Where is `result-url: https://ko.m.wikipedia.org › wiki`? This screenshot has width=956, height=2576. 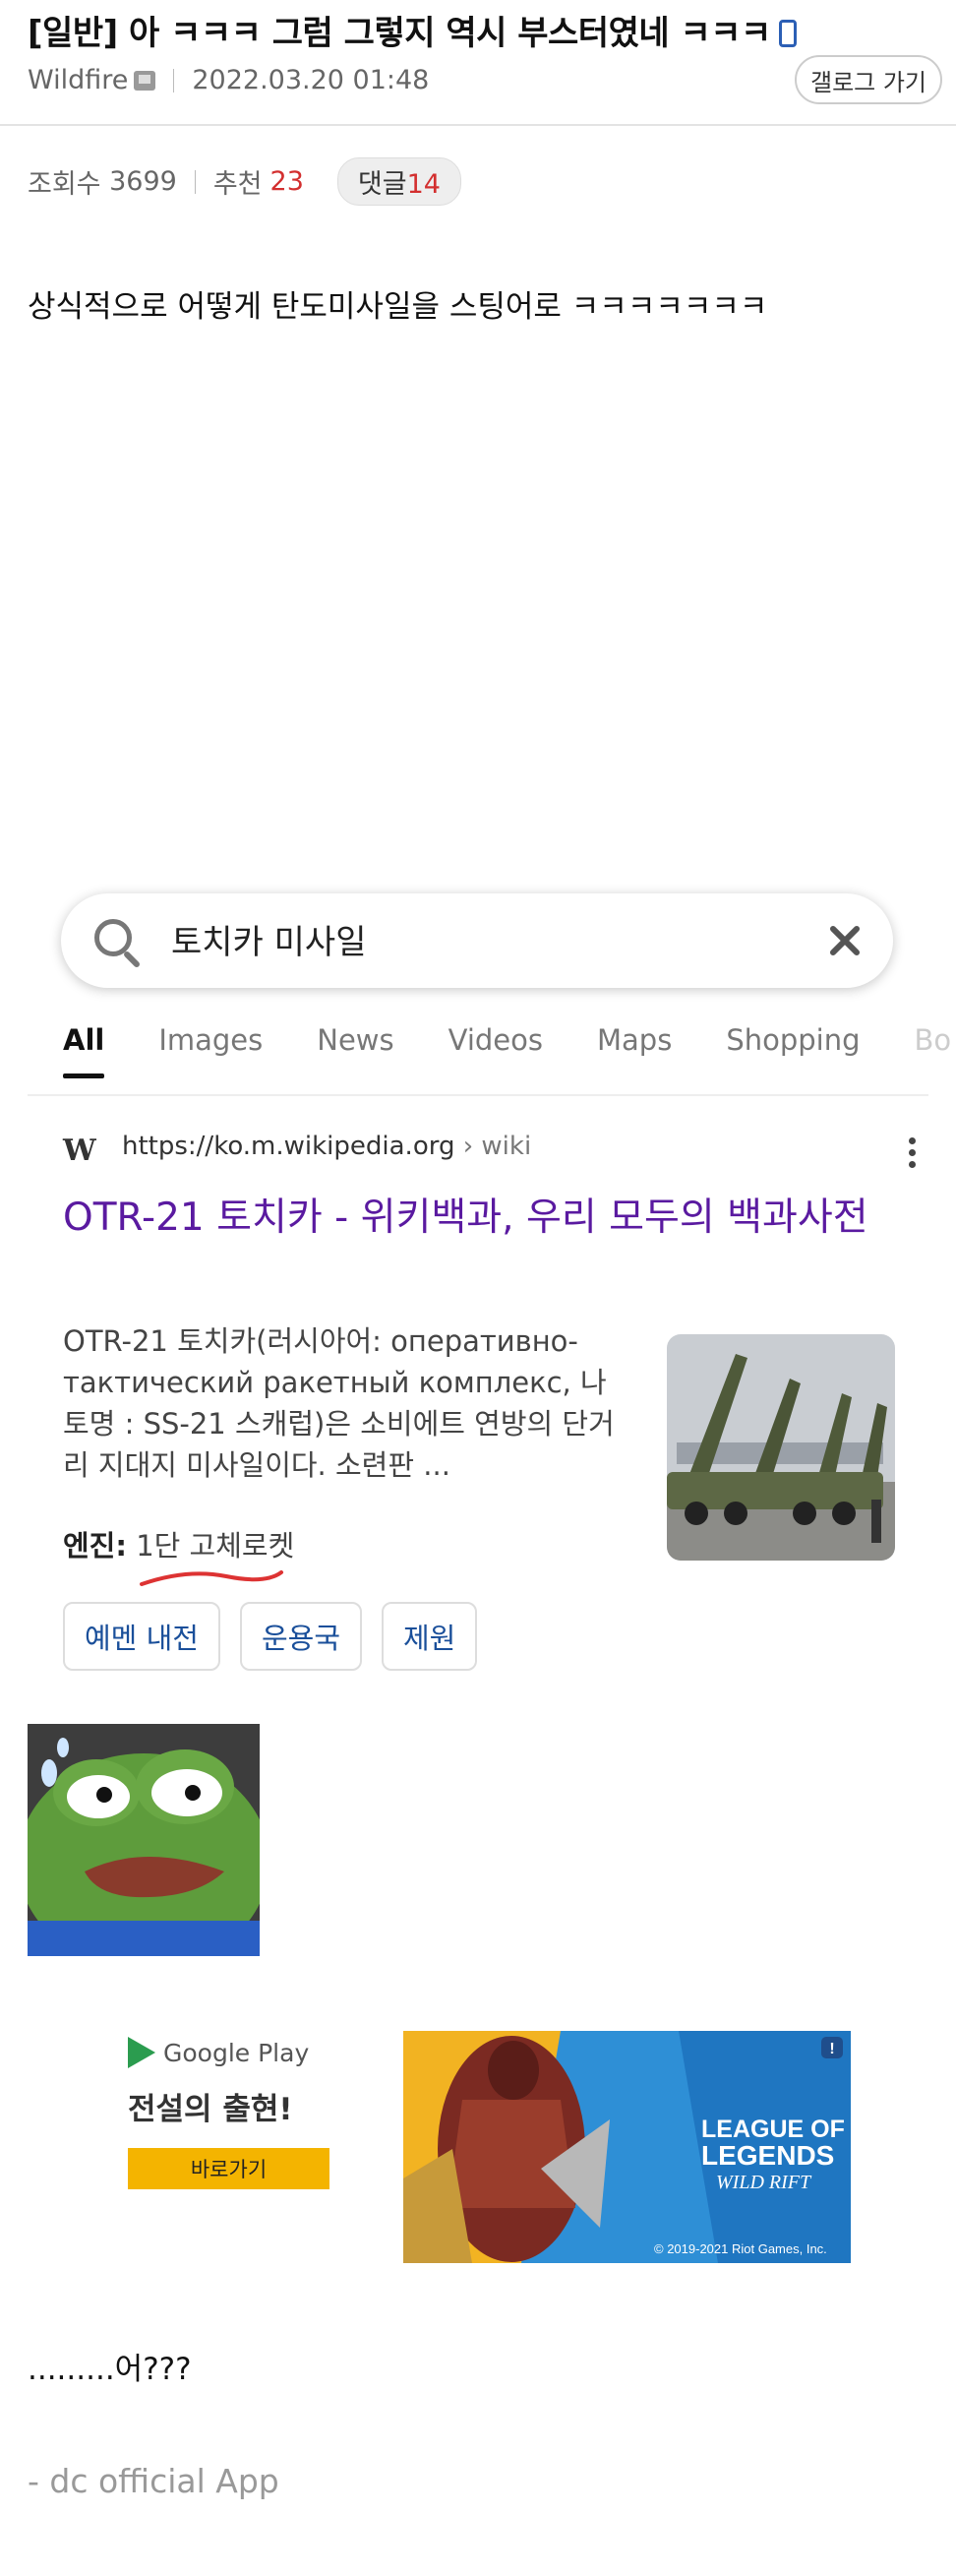 result-url: https://ko.m.wikipedia.org › wiki is located at coordinates (326, 1146).